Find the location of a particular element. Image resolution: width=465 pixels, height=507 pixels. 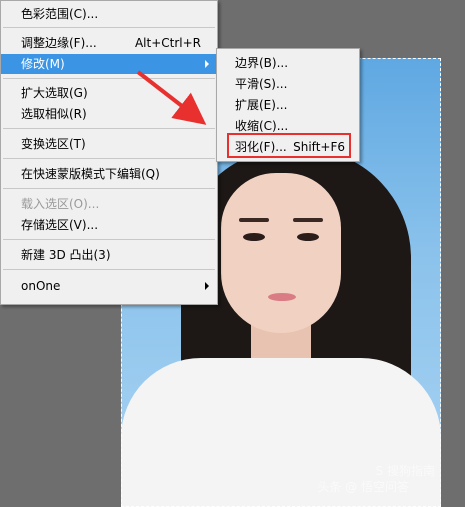

annotation-arrow-icon is located at coordinates (171, 97).